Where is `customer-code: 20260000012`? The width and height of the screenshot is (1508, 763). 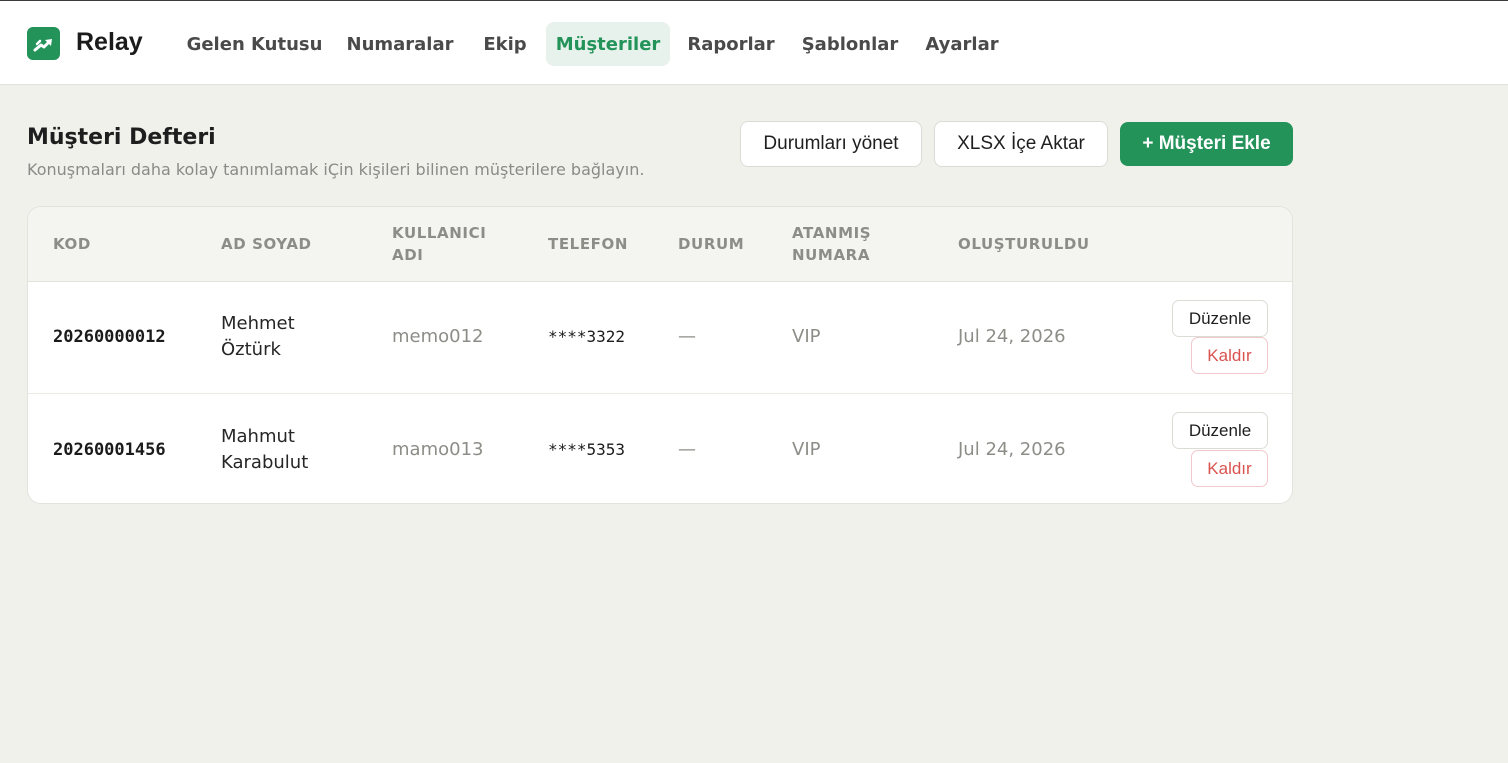 customer-code: 20260000012 is located at coordinates (109, 337).